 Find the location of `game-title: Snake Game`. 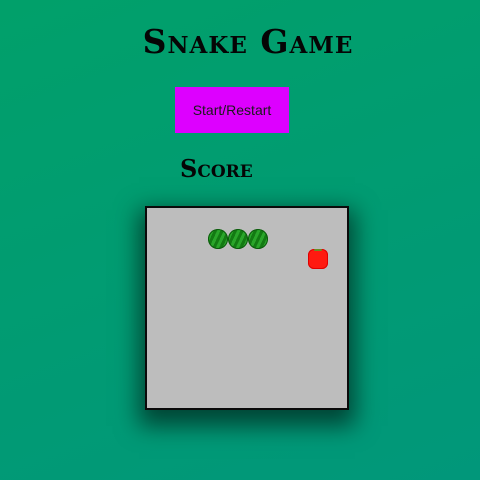

game-title: Snake Game is located at coordinates (248, 41).